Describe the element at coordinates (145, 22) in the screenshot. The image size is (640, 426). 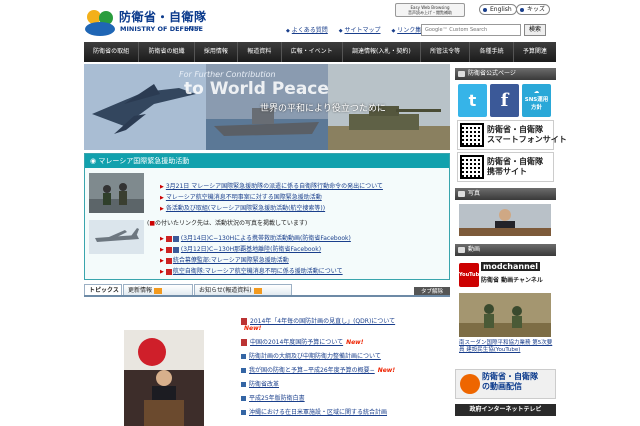
I see `site-logo: 防衛省・自衛隊 MINISTRY OF DEFENSE ▸TOP` at that location.